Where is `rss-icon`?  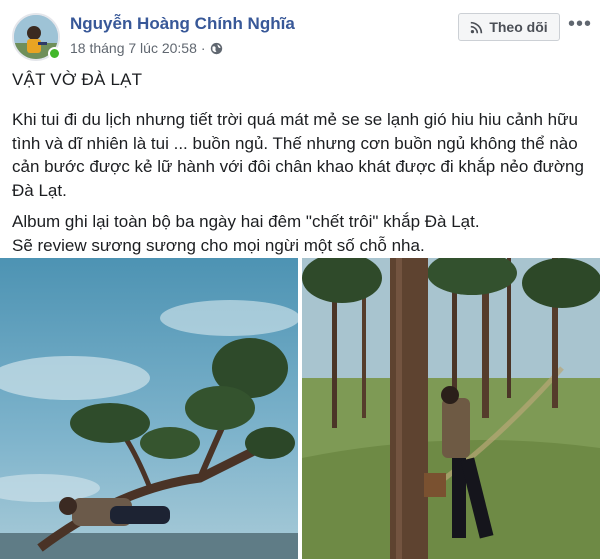 rss-icon is located at coordinates (476, 27).